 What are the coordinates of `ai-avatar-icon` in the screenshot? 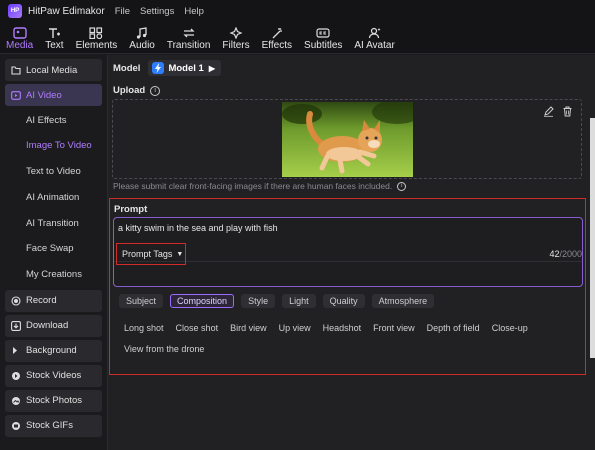 It's located at (375, 32).